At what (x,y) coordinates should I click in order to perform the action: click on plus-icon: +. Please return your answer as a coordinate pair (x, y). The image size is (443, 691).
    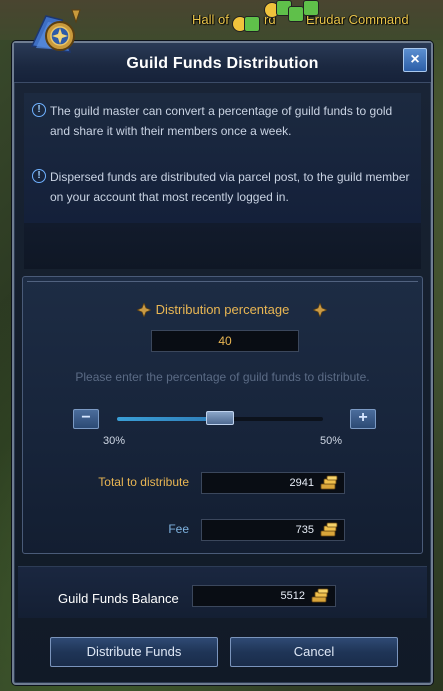
    Looking at the image, I should click on (363, 417).